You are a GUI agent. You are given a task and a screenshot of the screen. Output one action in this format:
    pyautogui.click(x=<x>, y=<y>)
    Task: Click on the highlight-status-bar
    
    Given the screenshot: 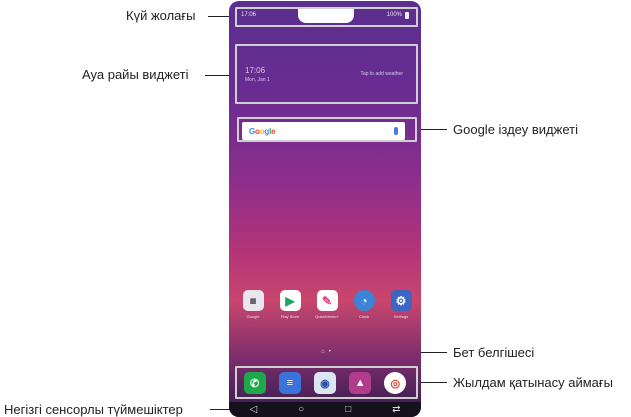 What is the action you would take?
    pyautogui.click(x=326, y=17)
    